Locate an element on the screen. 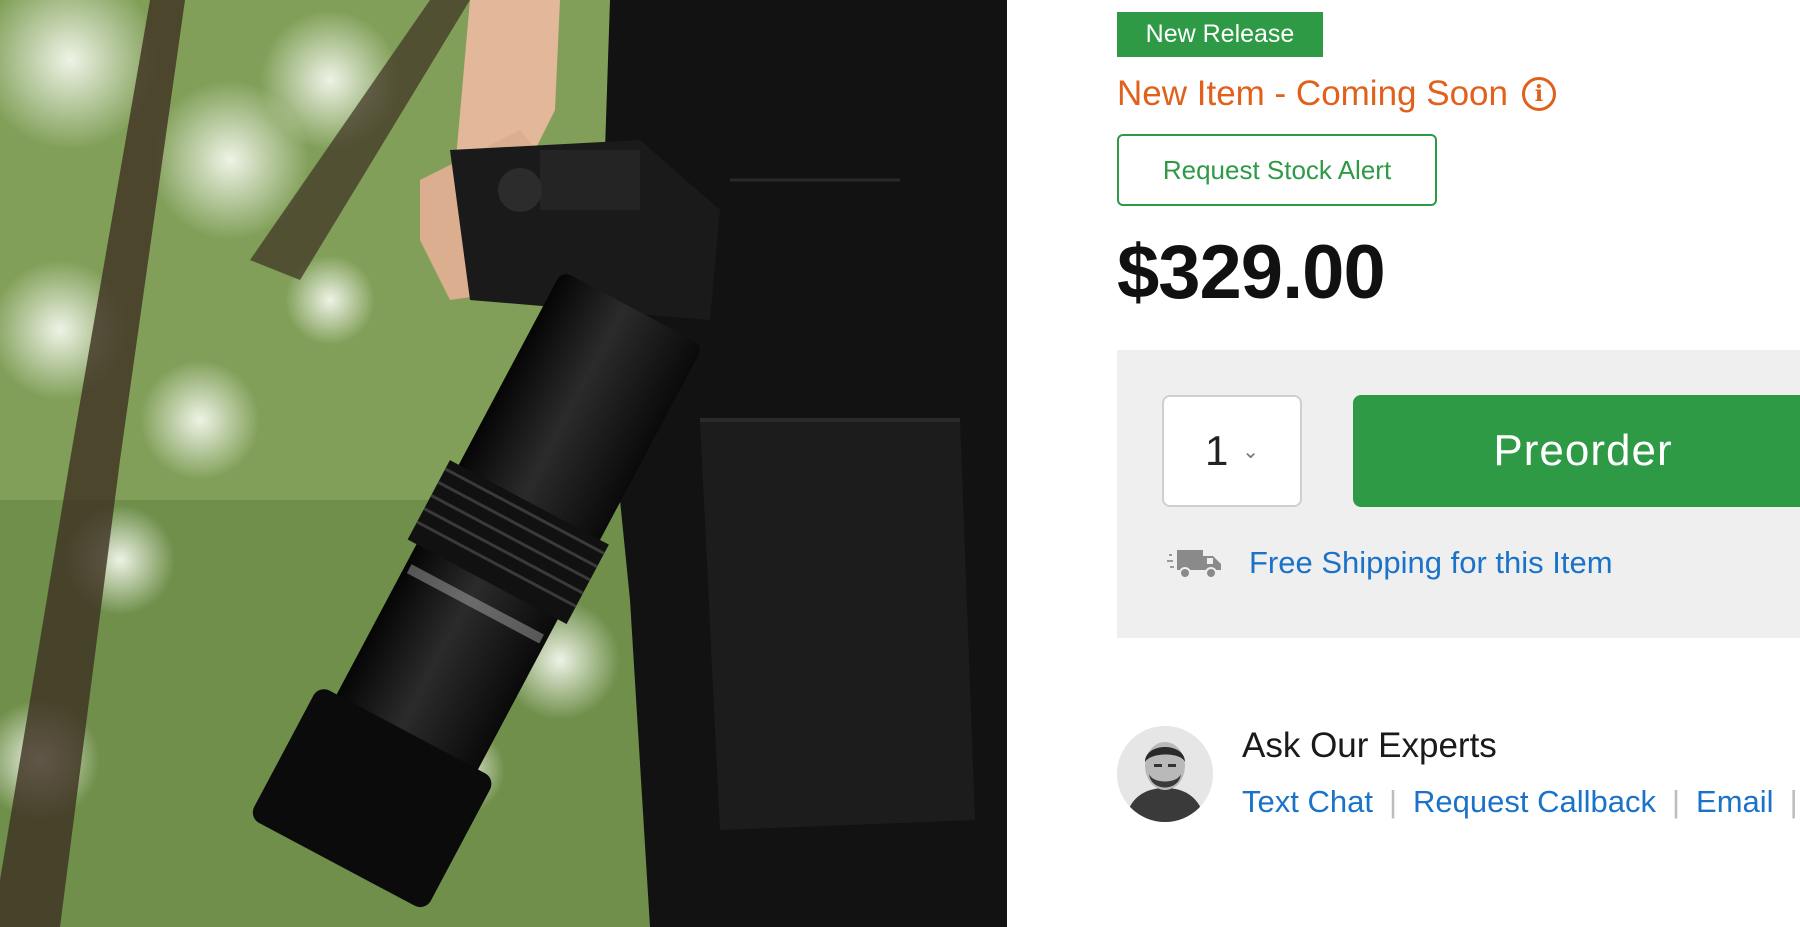 The width and height of the screenshot is (1800, 927). expert-avatar is located at coordinates (1165, 774).